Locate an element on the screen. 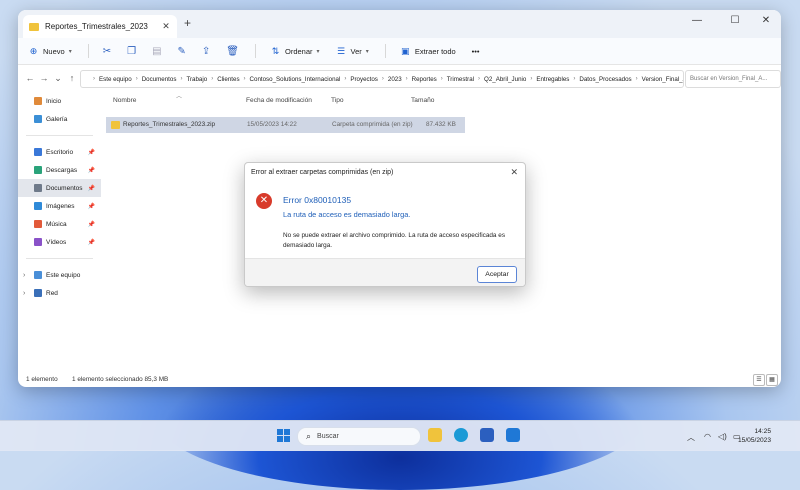 The image size is (800, 490). windows-app-icon is located at coordinates (513, 435).